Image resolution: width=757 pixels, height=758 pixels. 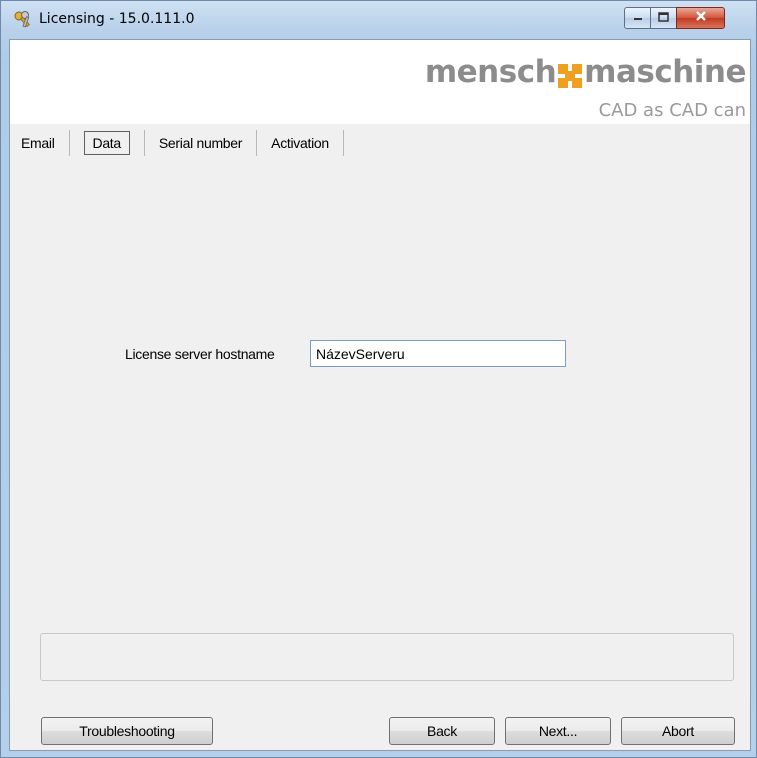 I want to click on close-button, so click(x=700, y=18).